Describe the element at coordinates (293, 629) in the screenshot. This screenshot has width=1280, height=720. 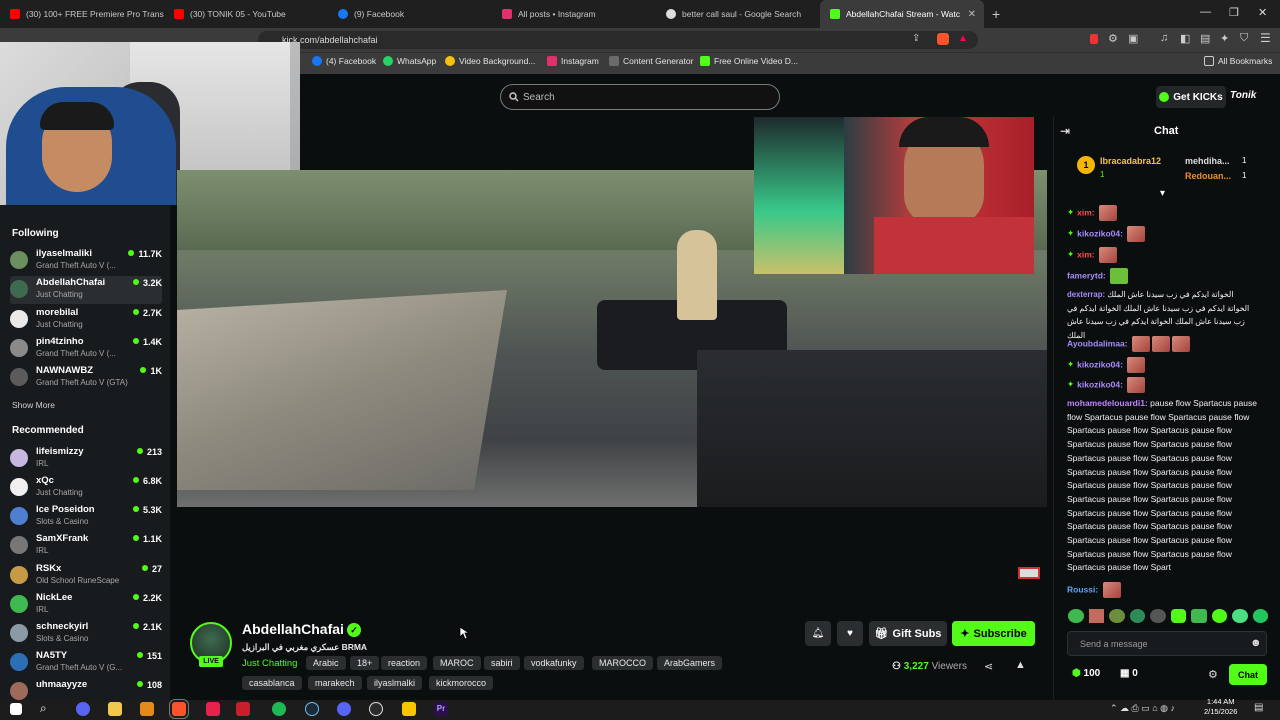
I see `streamer-name: AbdellahChafai` at that location.